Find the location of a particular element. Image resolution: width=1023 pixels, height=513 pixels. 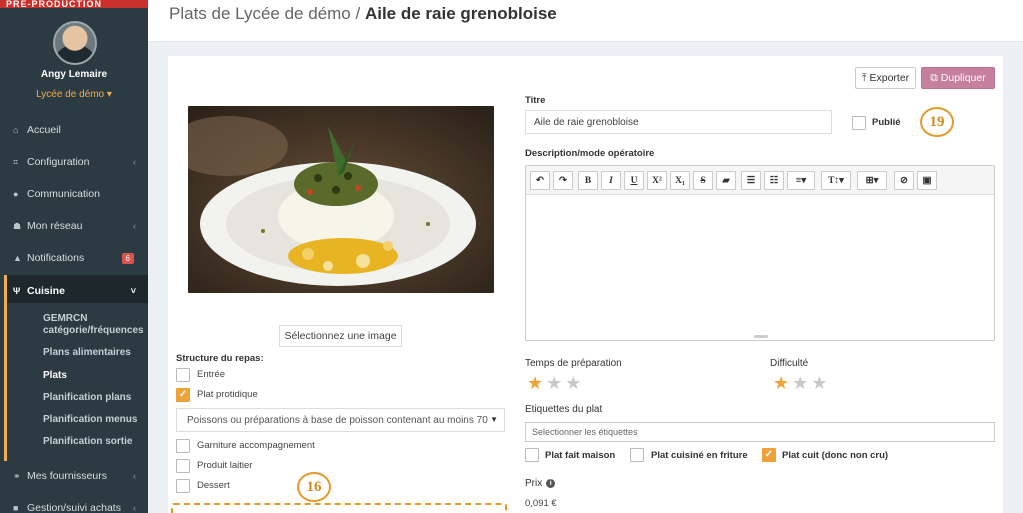

chevron-down-icon: ˅ is located at coordinates (133, 291).